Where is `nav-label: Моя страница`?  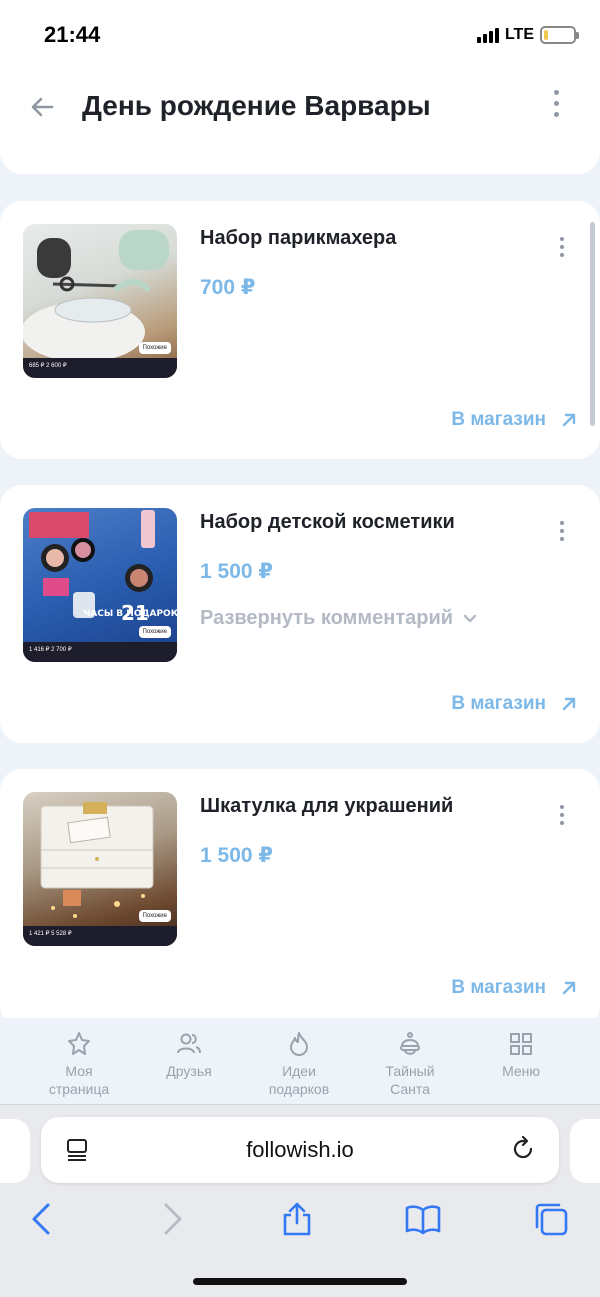
nav-label: Моя страница is located at coordinates (79, 1080).